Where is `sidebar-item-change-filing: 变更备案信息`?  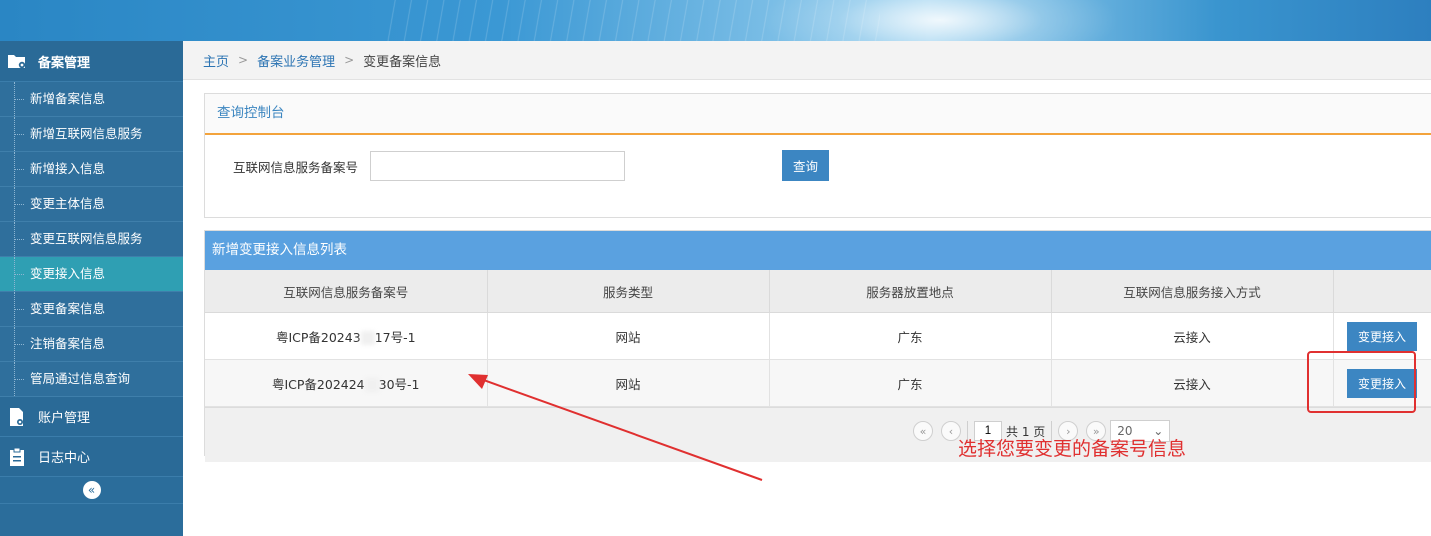 sidebar-item-change-filing: 变更备案信息 is located at coordinates (91, 309).